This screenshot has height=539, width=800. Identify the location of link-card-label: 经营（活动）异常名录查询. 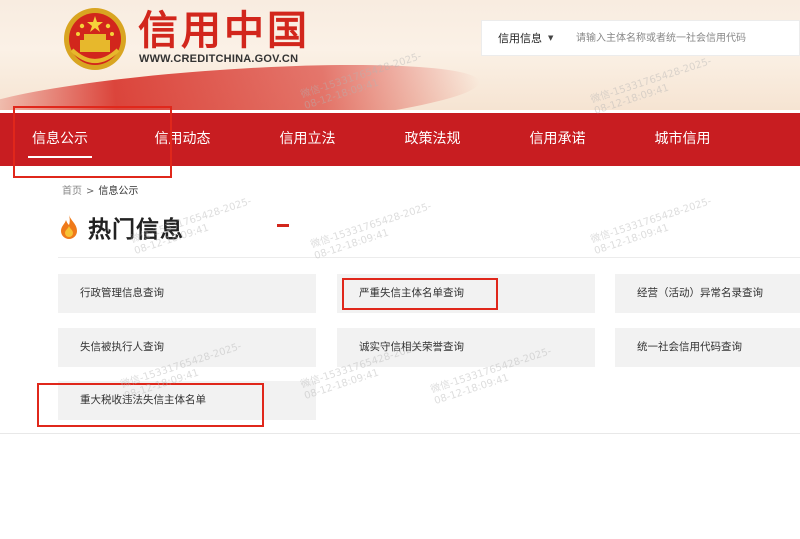
(700, 293).